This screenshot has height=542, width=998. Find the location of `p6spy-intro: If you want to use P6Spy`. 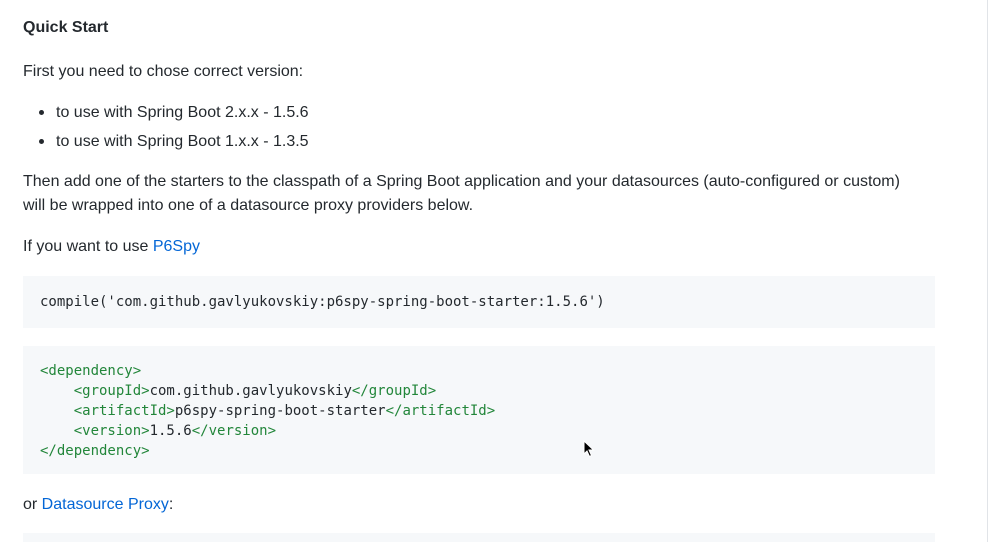

p6spy-intro: If you want to use P6Spy is located at coordinates (111, 247).